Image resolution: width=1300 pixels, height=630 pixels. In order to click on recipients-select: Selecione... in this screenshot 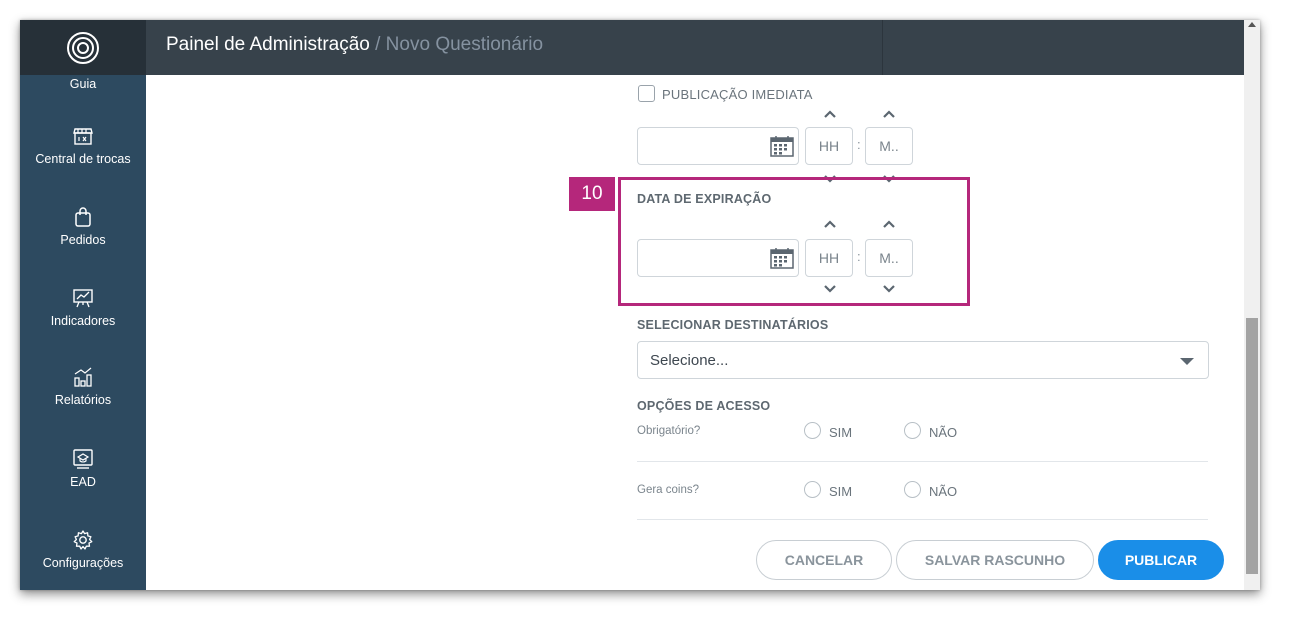, I will do `click(923, 360)`.